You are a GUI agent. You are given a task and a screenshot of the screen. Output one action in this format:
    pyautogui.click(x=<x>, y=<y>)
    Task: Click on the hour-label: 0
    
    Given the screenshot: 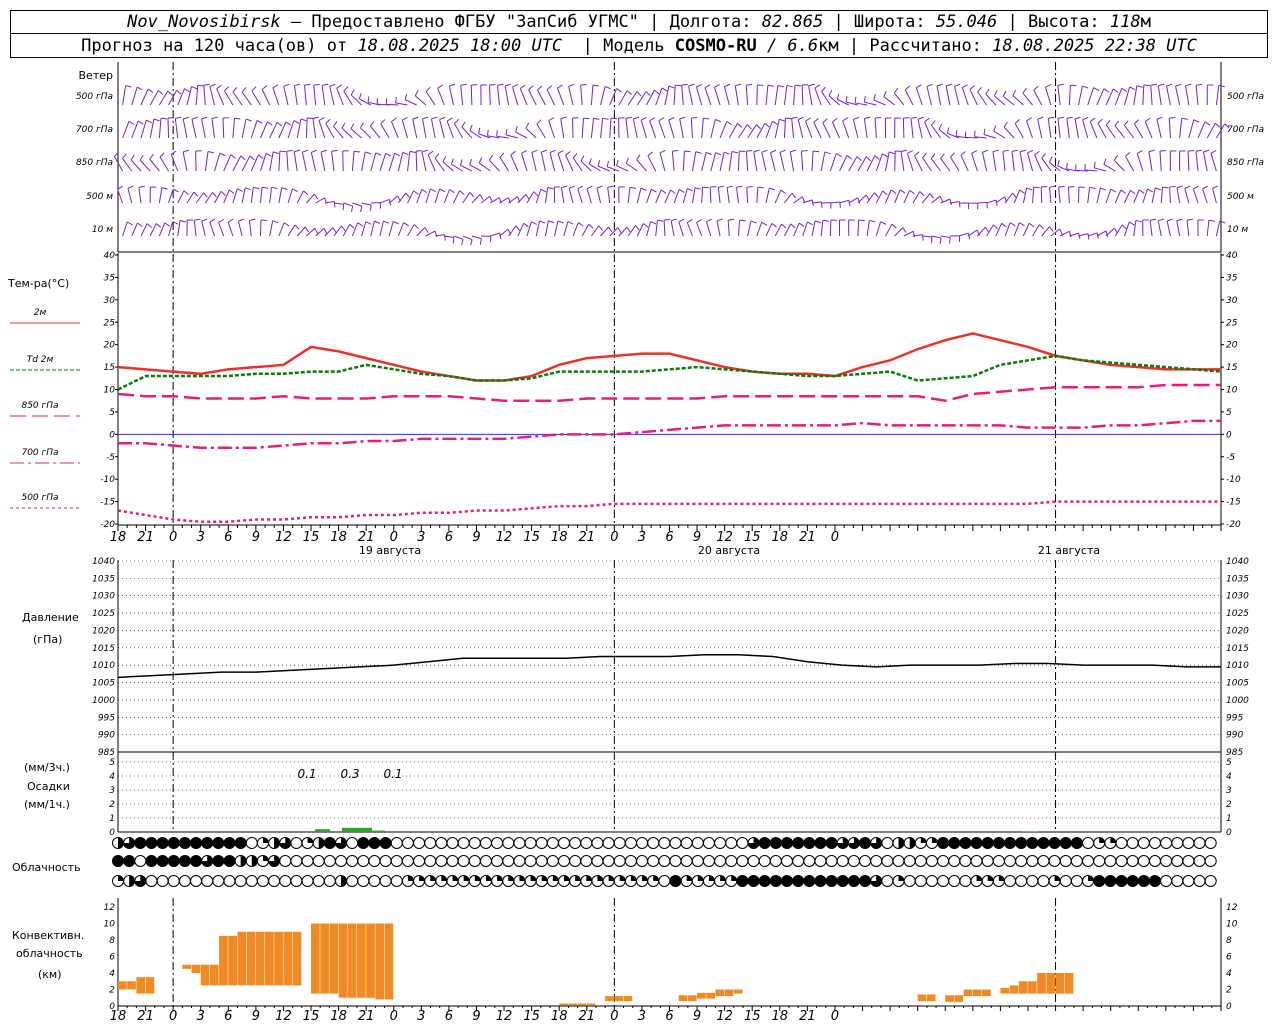 What is the action you would take?
    pyautogui.click(x=394, y=1016)
    